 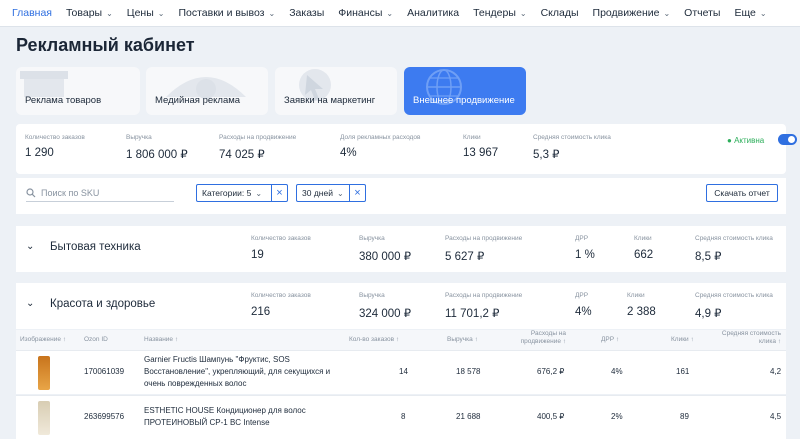 I want to click on product-name-line: ПРОТЕИНОВЫЙ CP-1 BC Intense, so click(x=207, y=422).